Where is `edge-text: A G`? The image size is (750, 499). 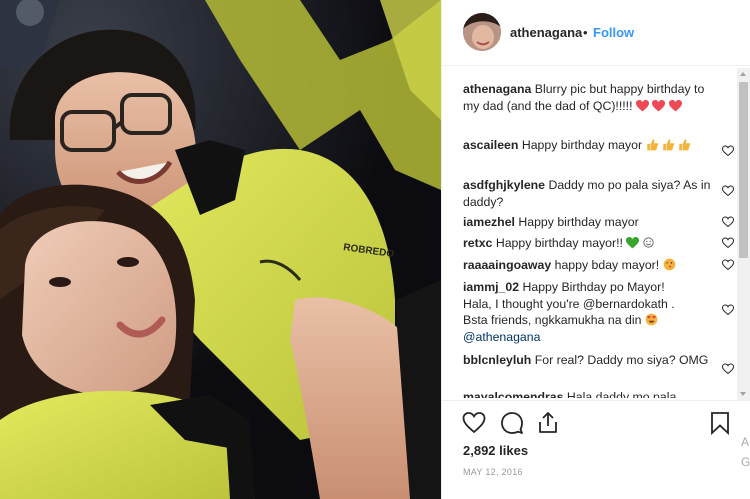
edge-text: A G is located at coordinates (745, 452).